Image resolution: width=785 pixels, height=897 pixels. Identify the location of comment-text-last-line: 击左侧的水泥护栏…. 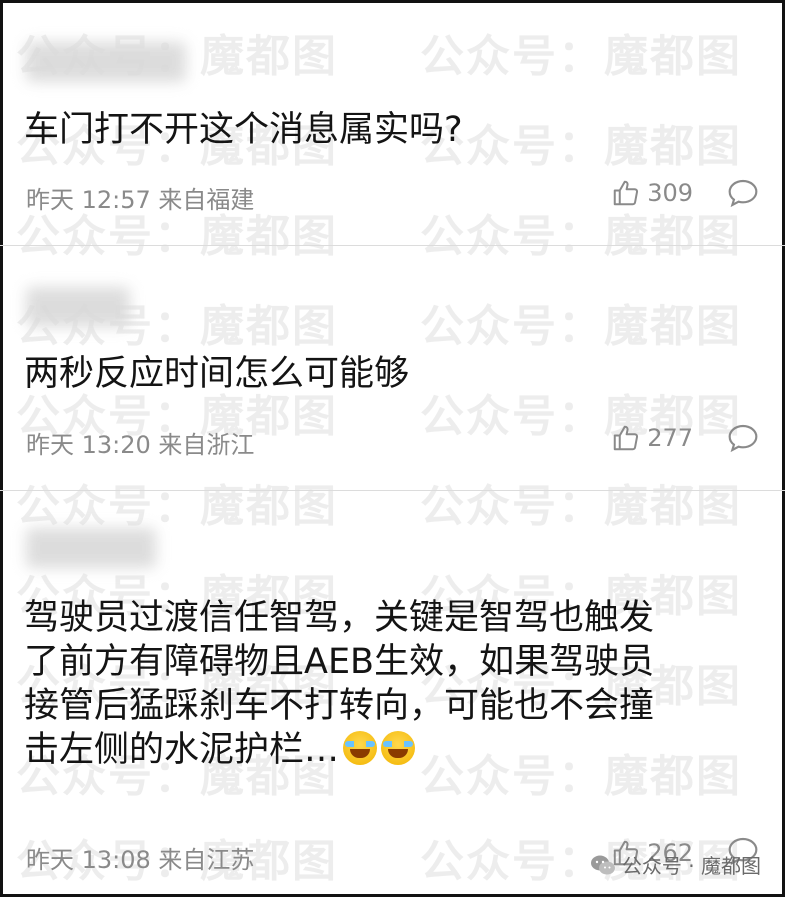
(386, 750).